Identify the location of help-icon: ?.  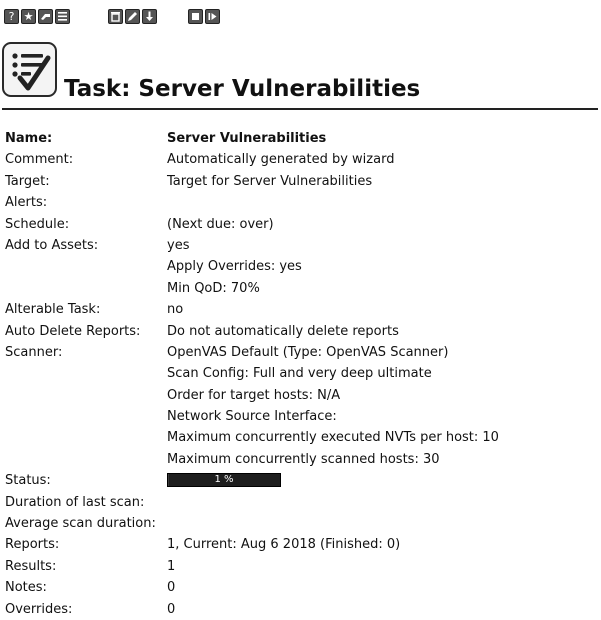
(11, 16).